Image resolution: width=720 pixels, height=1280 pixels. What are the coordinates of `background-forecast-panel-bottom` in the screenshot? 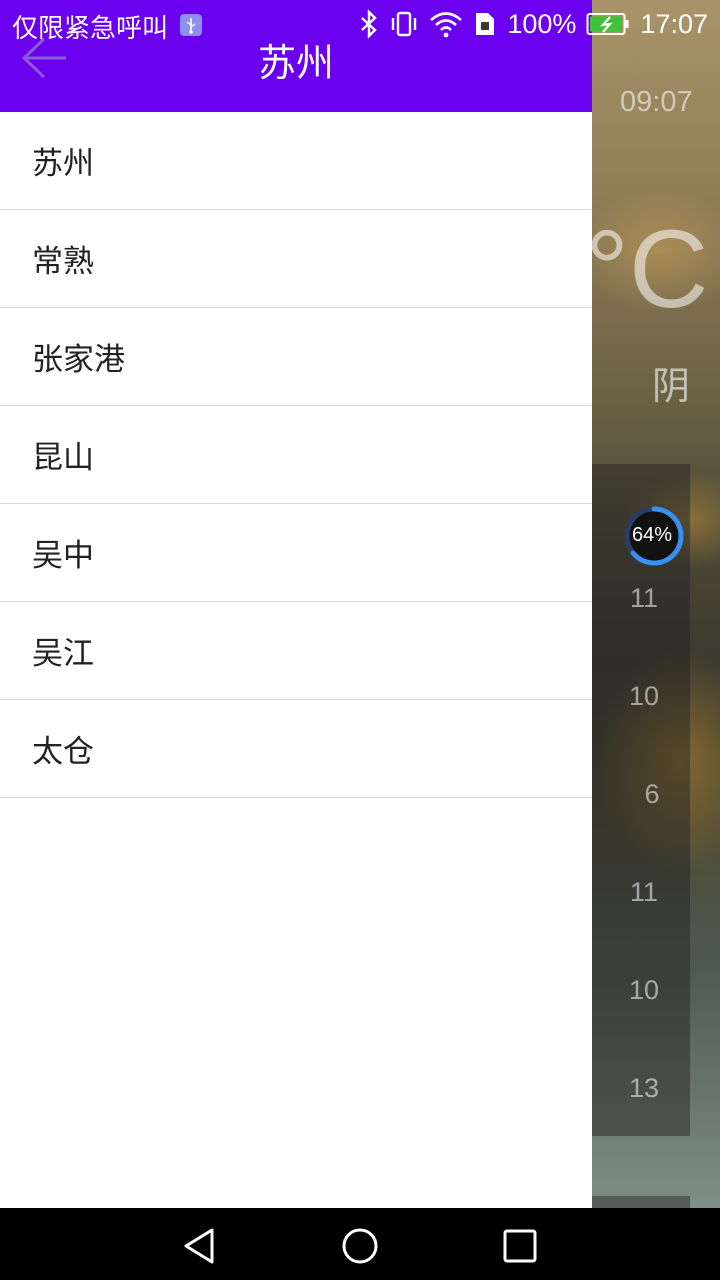 It's located at (641, 1202).